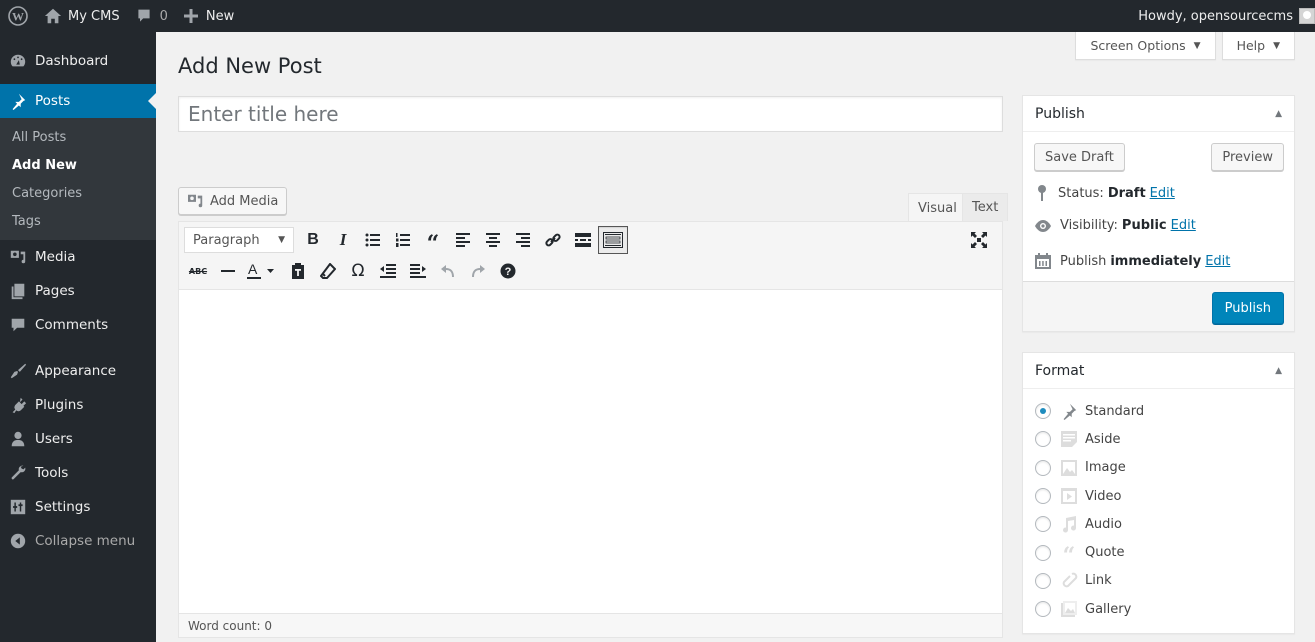 This screenshot has width=1315, height=642. Describe the element at coordinates (1079, 157) in the screenshot. I see `save-draft-button: Save Draft` at that location.